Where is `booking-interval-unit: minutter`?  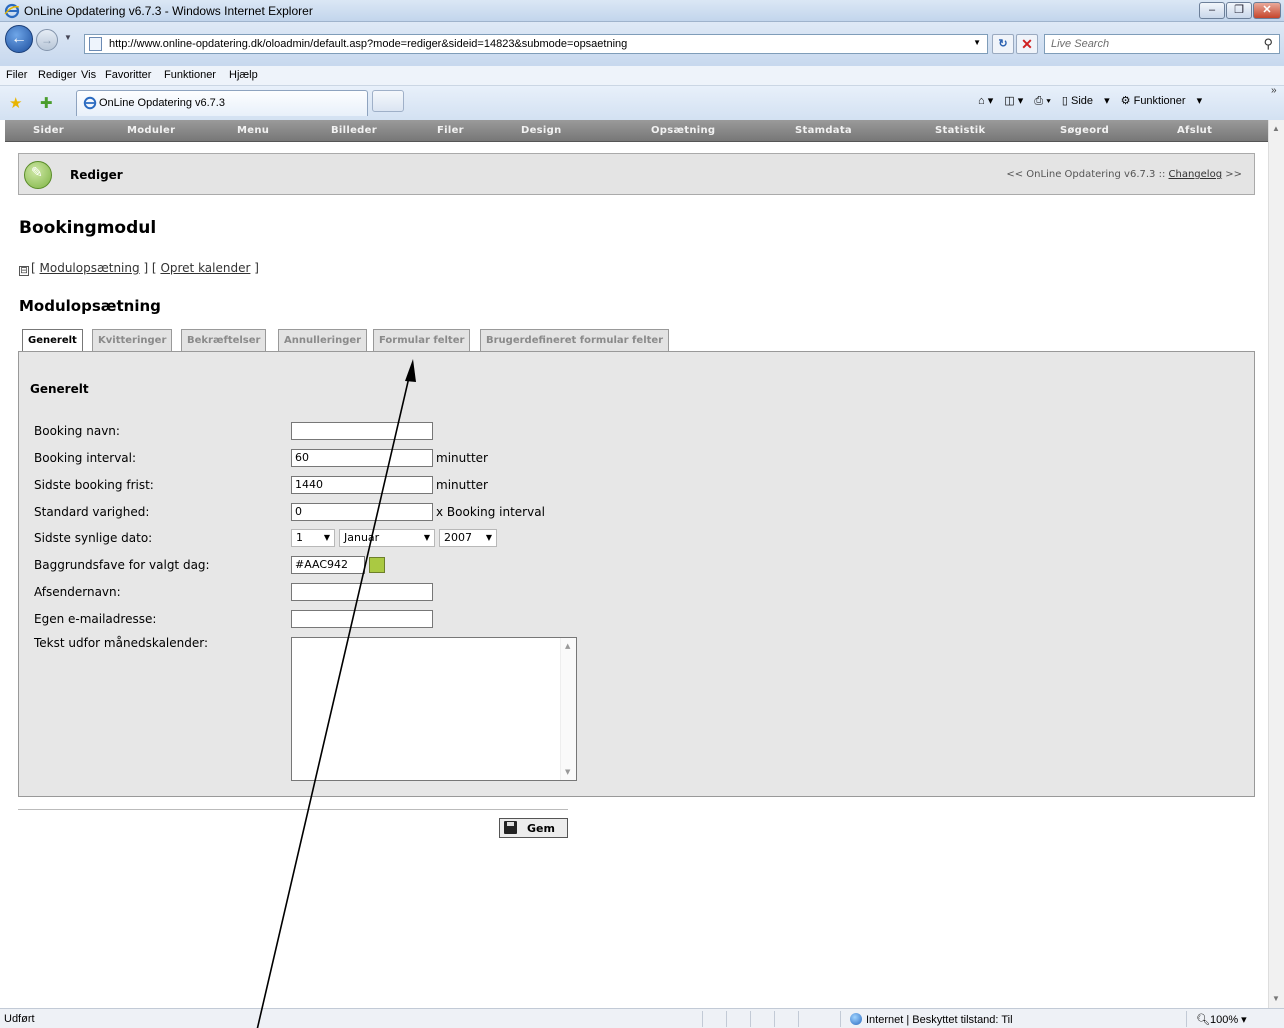 booking-interval-unit: minutter is located at coordinates (462, 458).